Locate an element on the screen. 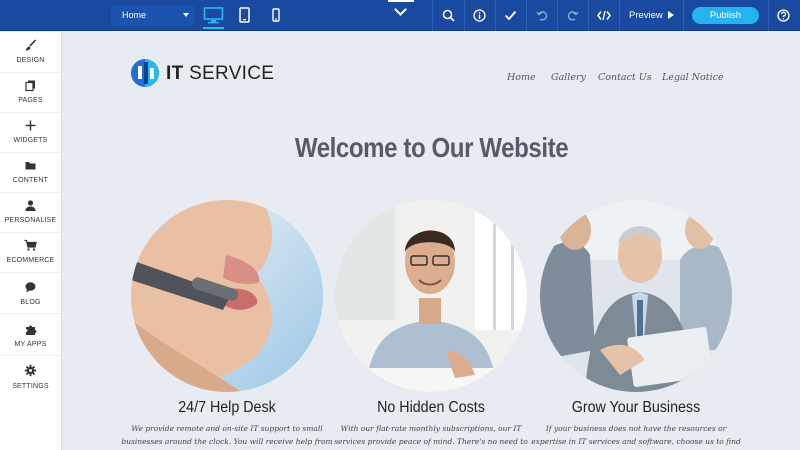 Image resolution: width=800 pixels, height=450 pixels. chevron-down-icon is located at coordinates (400, 9).